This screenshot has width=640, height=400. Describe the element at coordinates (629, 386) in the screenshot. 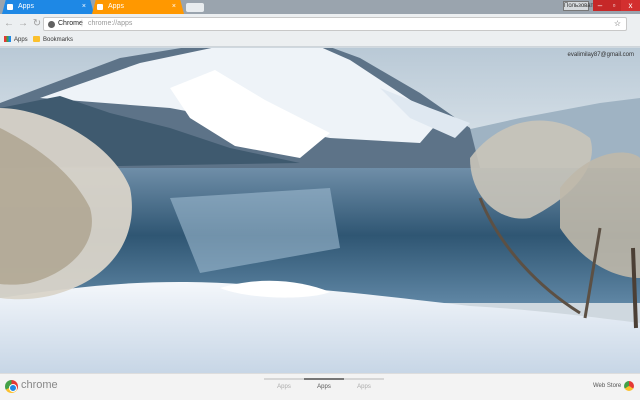

I see `web-store-icon` at that location.